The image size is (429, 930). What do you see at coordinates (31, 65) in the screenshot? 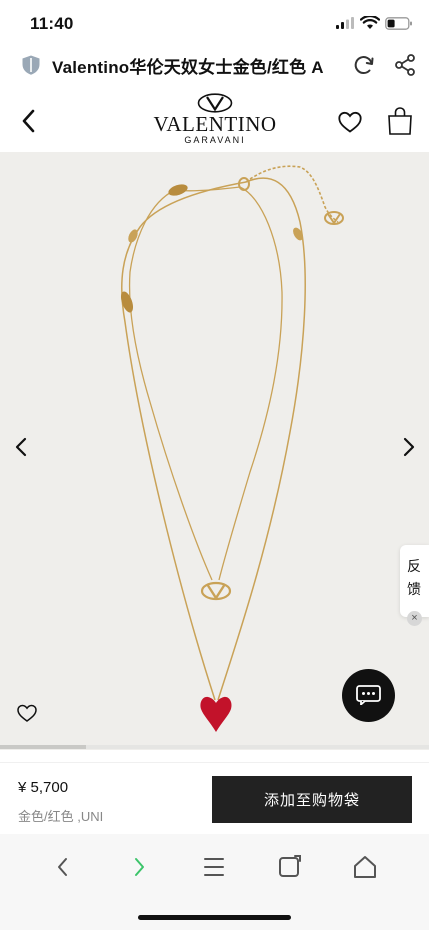
I see `shield-icon` at bounding box center [31, 65].